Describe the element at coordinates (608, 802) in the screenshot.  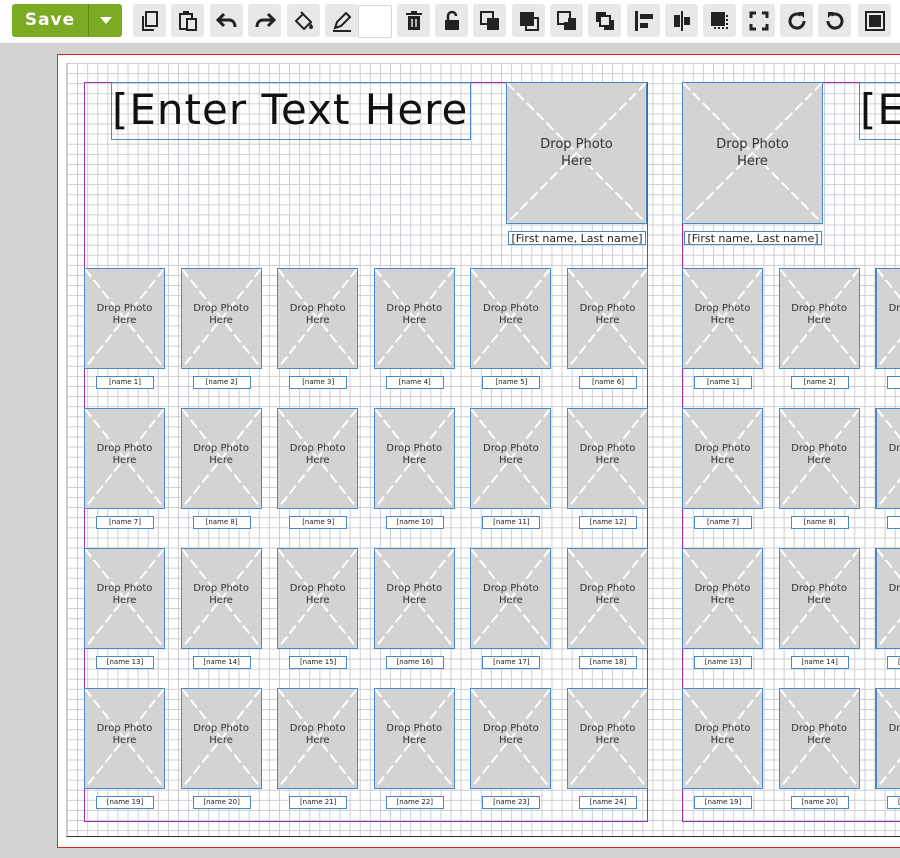
I see `name-caption: [name 24]` at that location.